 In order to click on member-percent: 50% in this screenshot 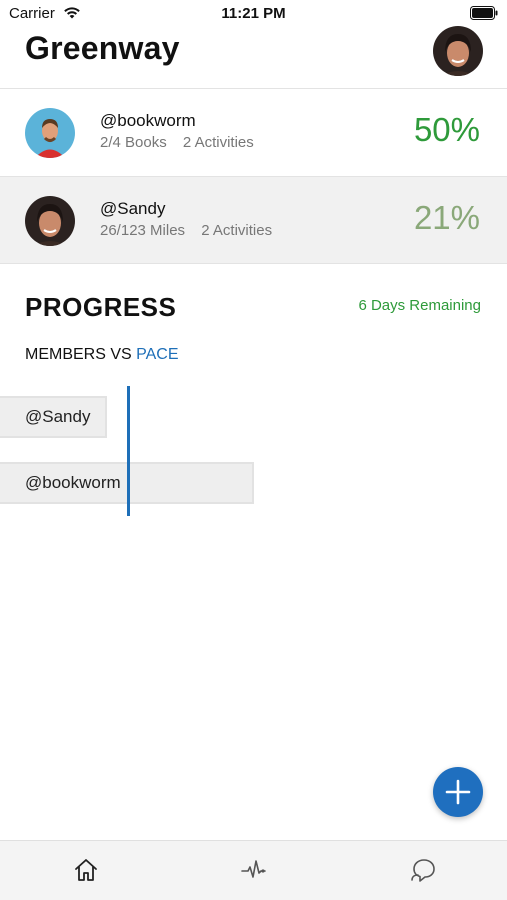, I will do `click(446, 129)`.